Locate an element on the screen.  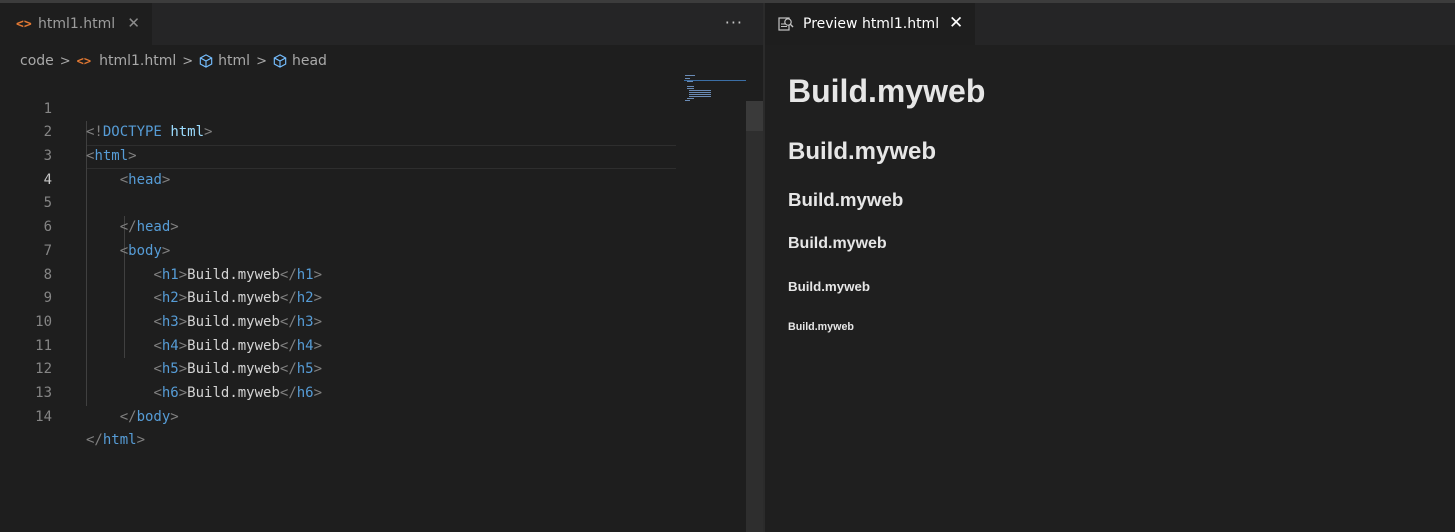
preview-tab-label: Preview html1.html is located at coordinates (871, 24).